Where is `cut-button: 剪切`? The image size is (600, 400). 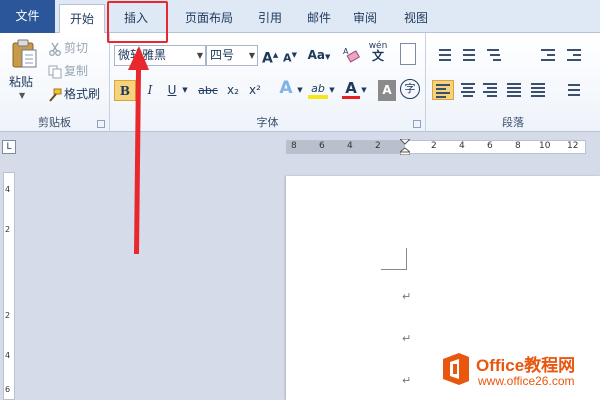
cut-button: 剪切 is located at coordinates (68, 48).